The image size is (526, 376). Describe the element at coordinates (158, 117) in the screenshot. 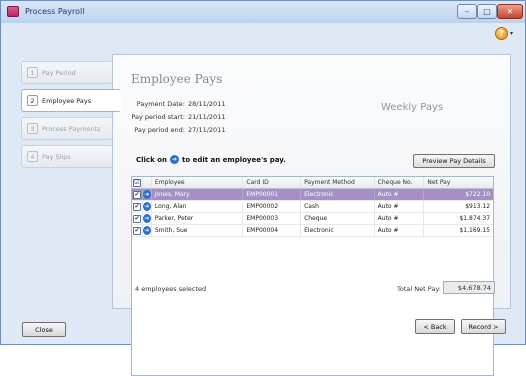

I see `period-start-label: Pay period start:` at that location.